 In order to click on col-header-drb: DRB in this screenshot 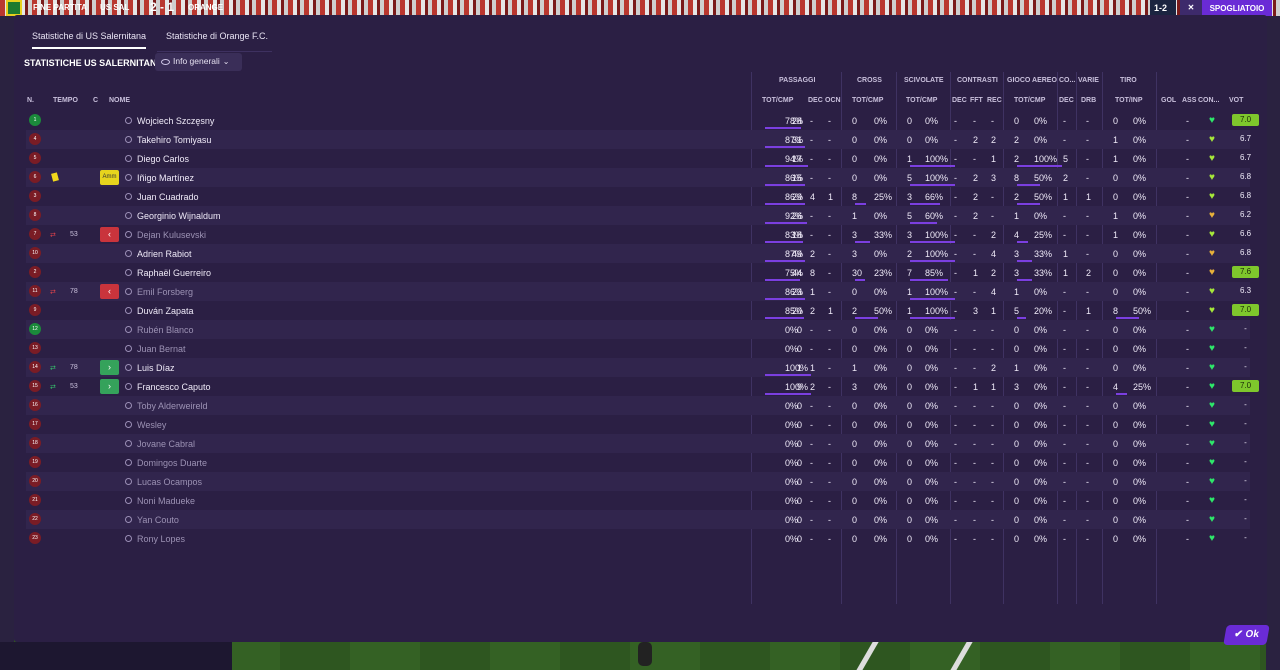, I will do `click(1088, 100)`.